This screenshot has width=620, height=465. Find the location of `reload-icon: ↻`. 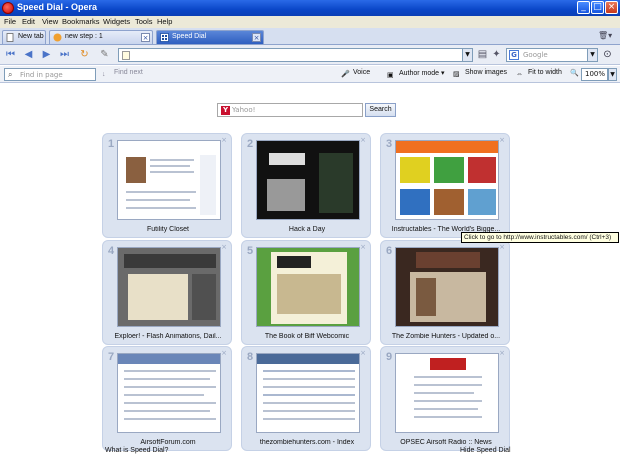

reload-icon: ↻ is located at coordinates (84, 55).